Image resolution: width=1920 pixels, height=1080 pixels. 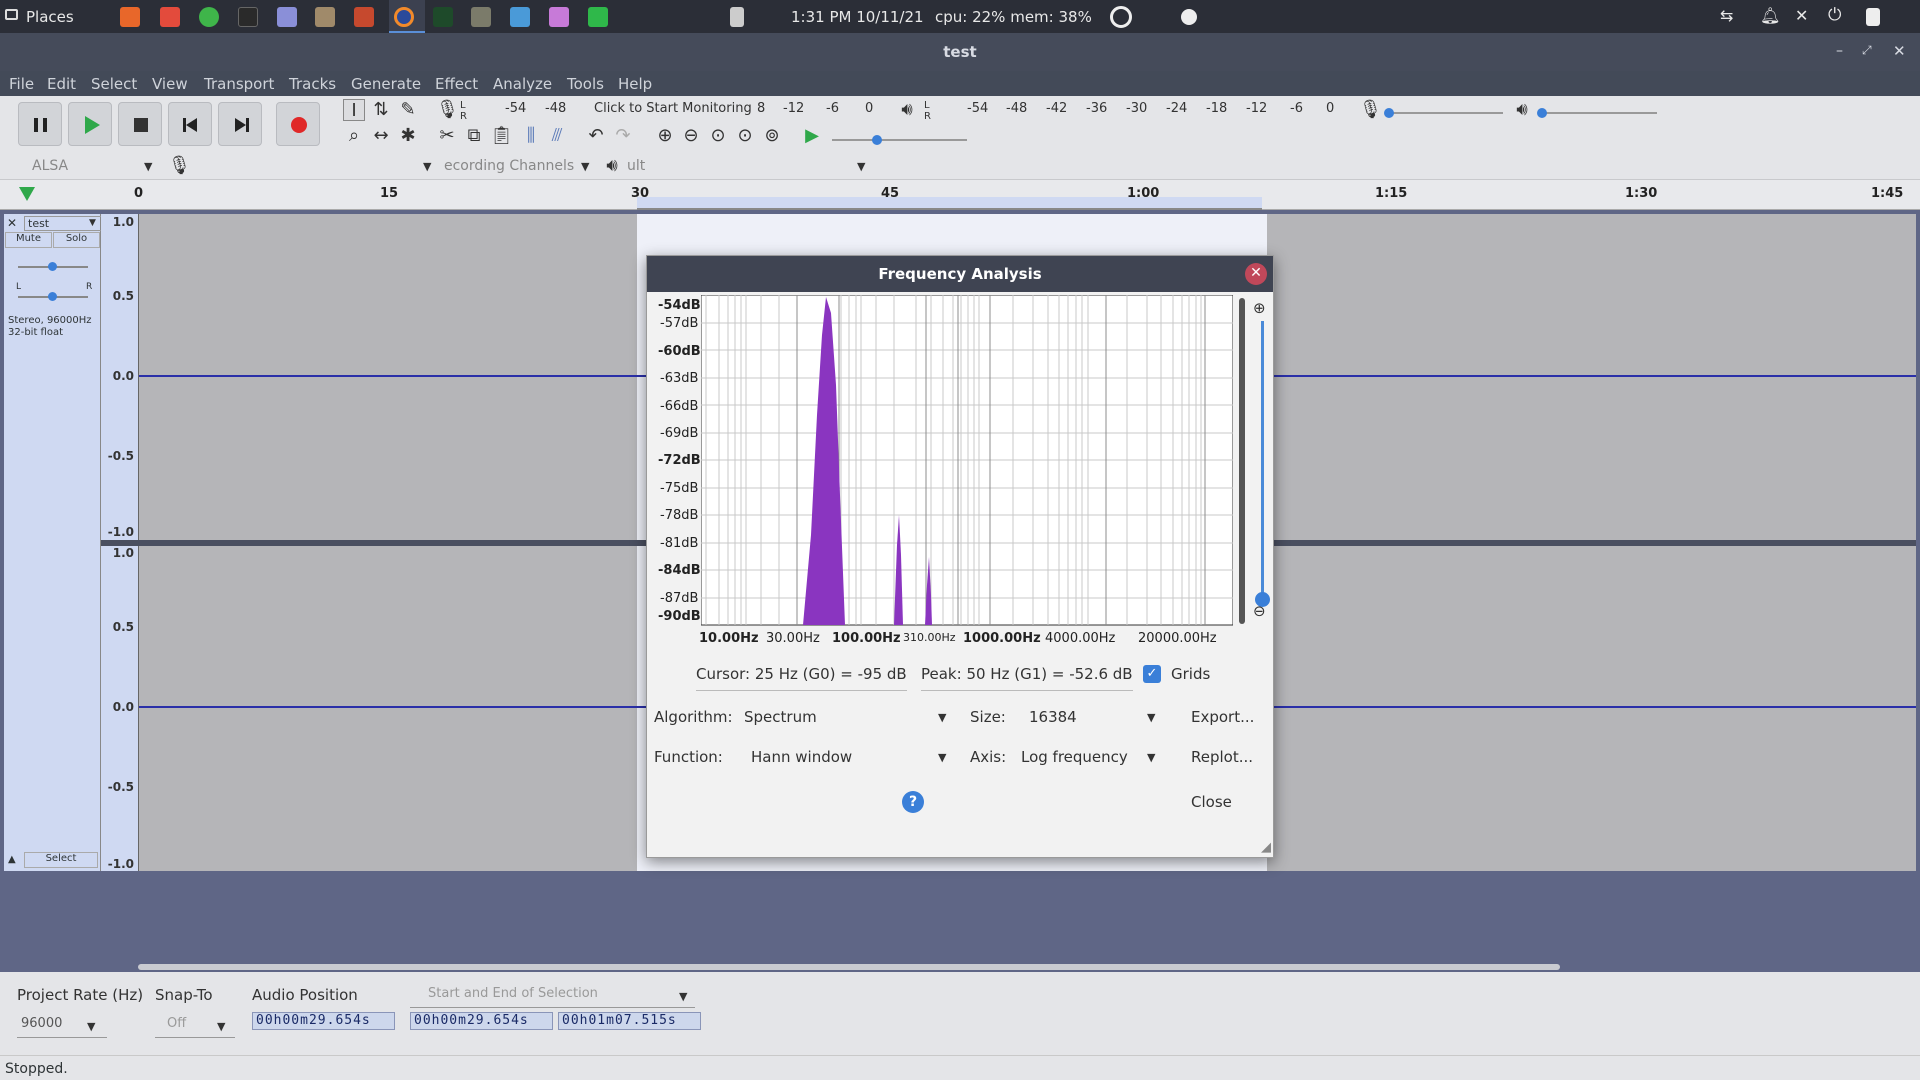 What do you see at coordinates (28, 240) in the screenshot?
I see `mute-button: Mute` at bounding box center [28, 240].